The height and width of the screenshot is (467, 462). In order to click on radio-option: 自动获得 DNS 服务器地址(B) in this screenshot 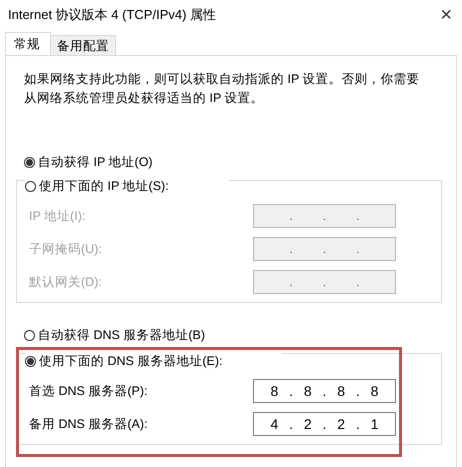, I will do `click(114, 335)`.